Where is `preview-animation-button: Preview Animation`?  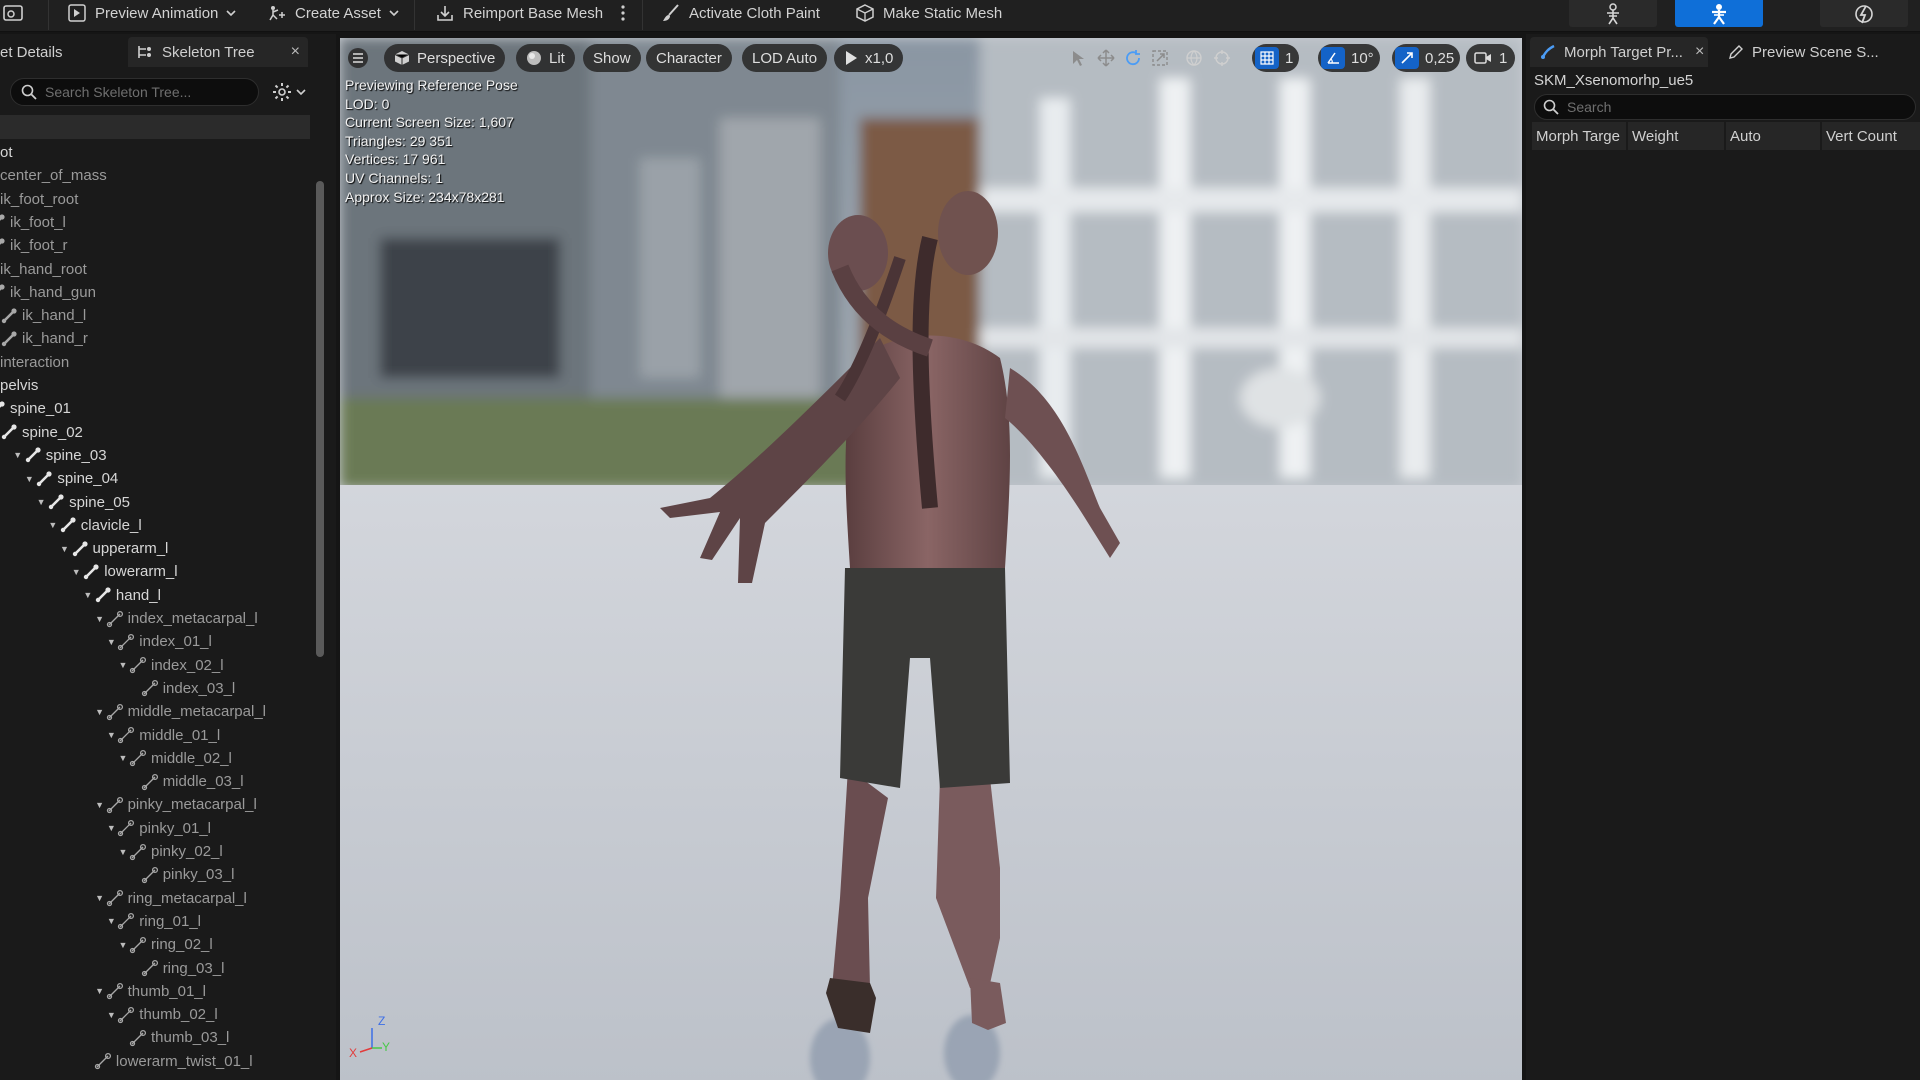
preview-animation-button: Preview Animation is located at coordinates (151, 13).